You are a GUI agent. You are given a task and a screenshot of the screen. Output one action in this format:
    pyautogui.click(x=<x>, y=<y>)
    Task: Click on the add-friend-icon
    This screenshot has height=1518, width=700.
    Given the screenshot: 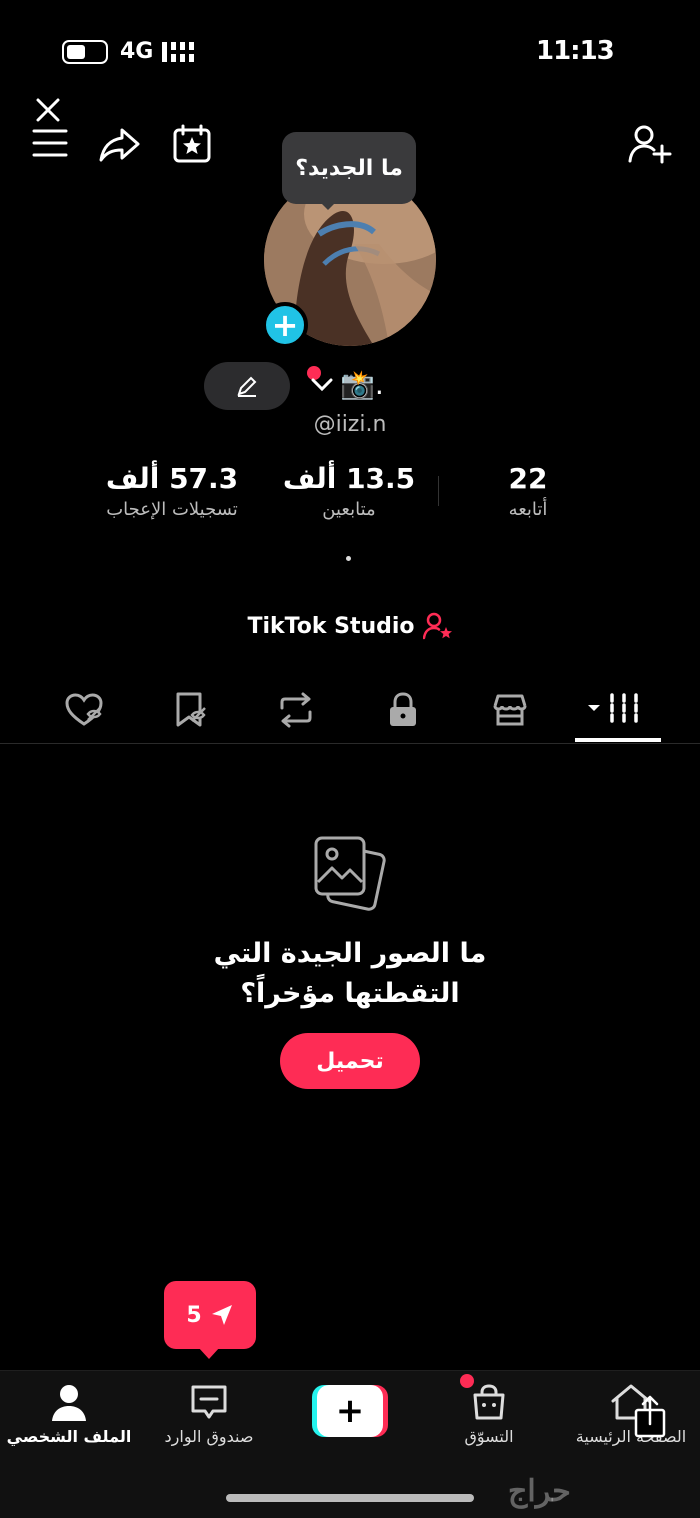 What is the action you would take?
    pyautogui.click(x=650, y=144)
    